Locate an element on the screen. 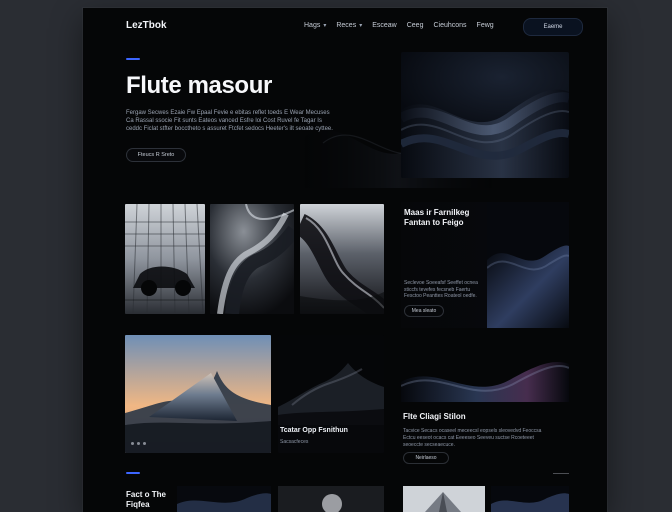  nav-item-hags: Hags ▾ is located at coordinates (315, 25).